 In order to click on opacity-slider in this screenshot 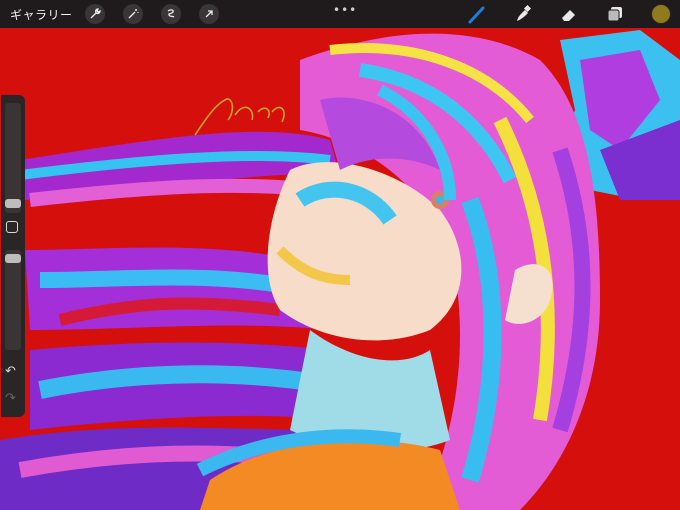, I will do `click(13, 300)`.